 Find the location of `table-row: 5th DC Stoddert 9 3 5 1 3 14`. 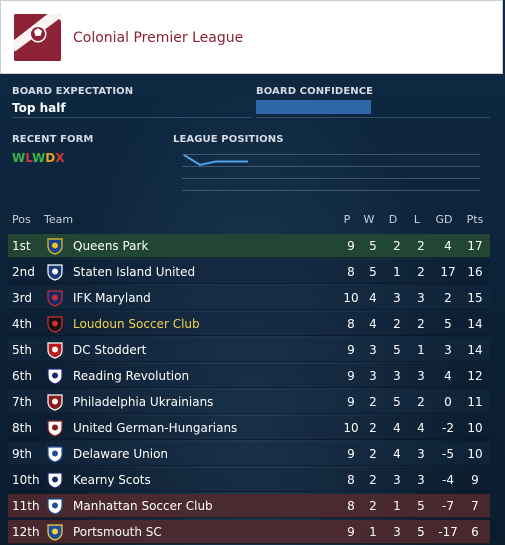

table-row: 5th DC Stoddert 9 3 5 1 3 14 is located at coordinates (249, 350).